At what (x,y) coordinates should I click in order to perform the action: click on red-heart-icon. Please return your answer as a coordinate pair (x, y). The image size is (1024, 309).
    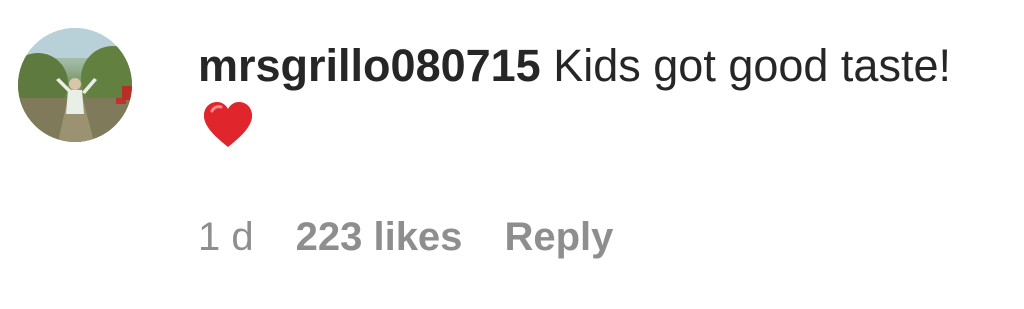
    Looking at the image, I should click on (228, 124).